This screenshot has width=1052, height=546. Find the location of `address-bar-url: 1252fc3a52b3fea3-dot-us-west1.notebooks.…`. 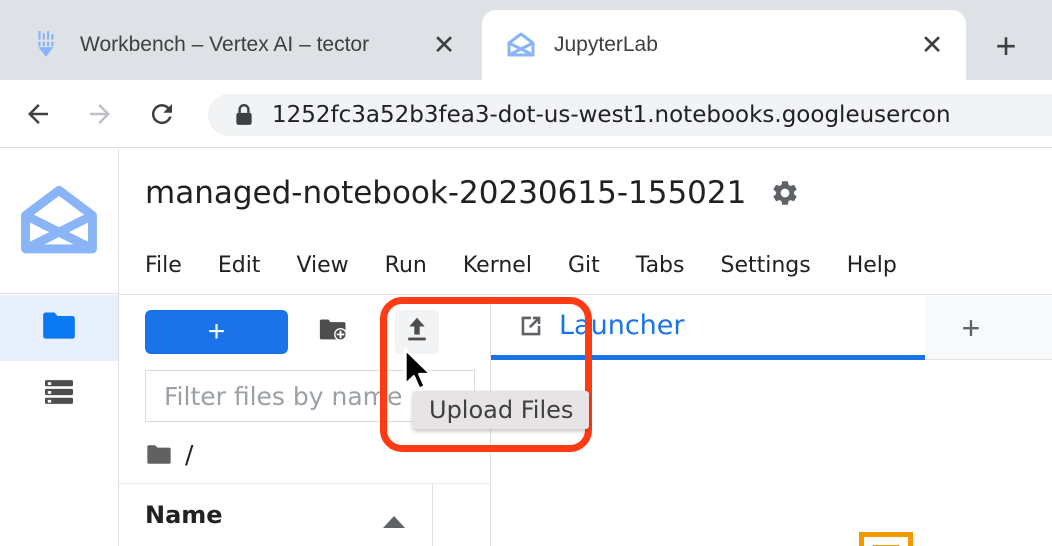

address-bar-url: 1252fc3a52b3fea3-dot-us-west1.notebooks.… is located at coordinates (611, 115).